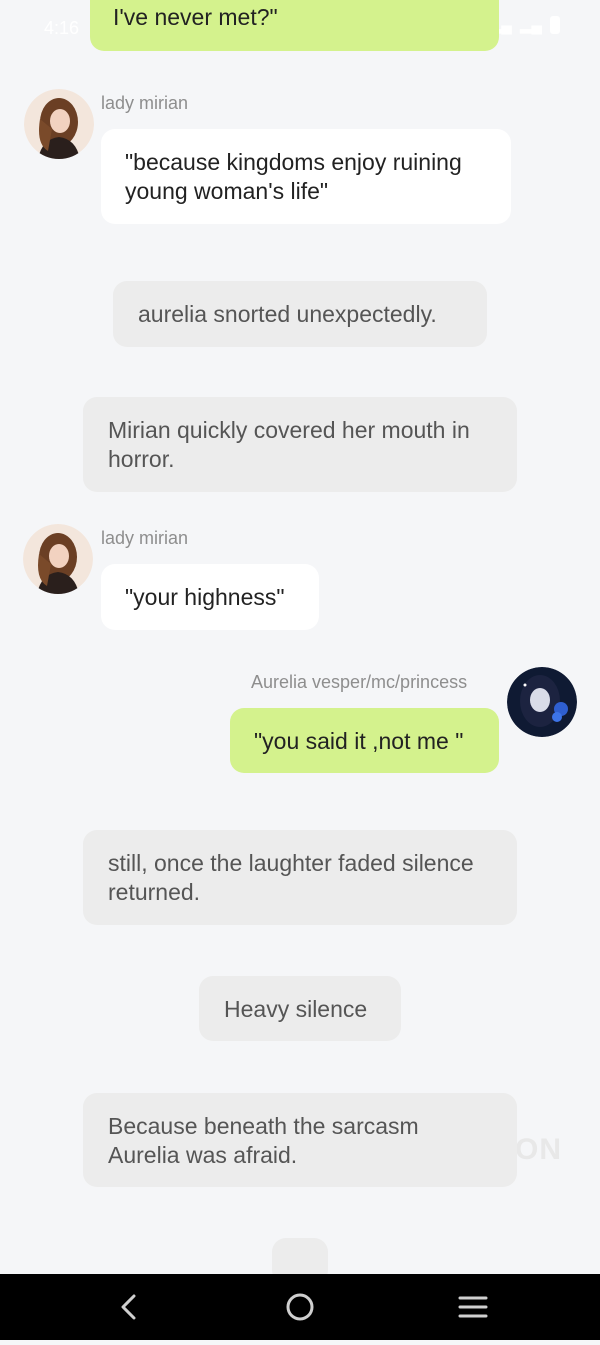 This screenshot has width=600, height=1345. I want to click on recents-icon, so click(473, 1307).